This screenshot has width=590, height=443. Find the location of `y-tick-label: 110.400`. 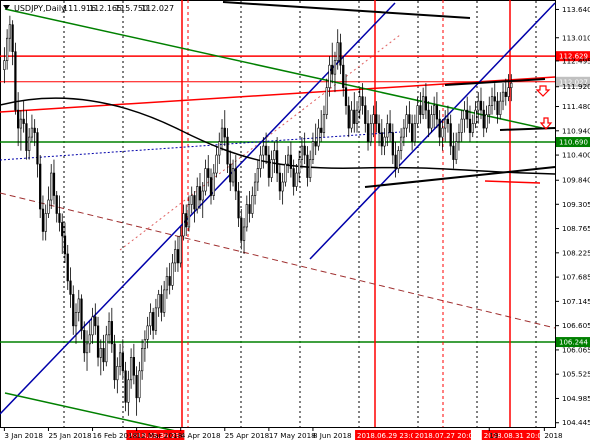

y-tick-label: 110.400 is located at coordinates (576, 155).